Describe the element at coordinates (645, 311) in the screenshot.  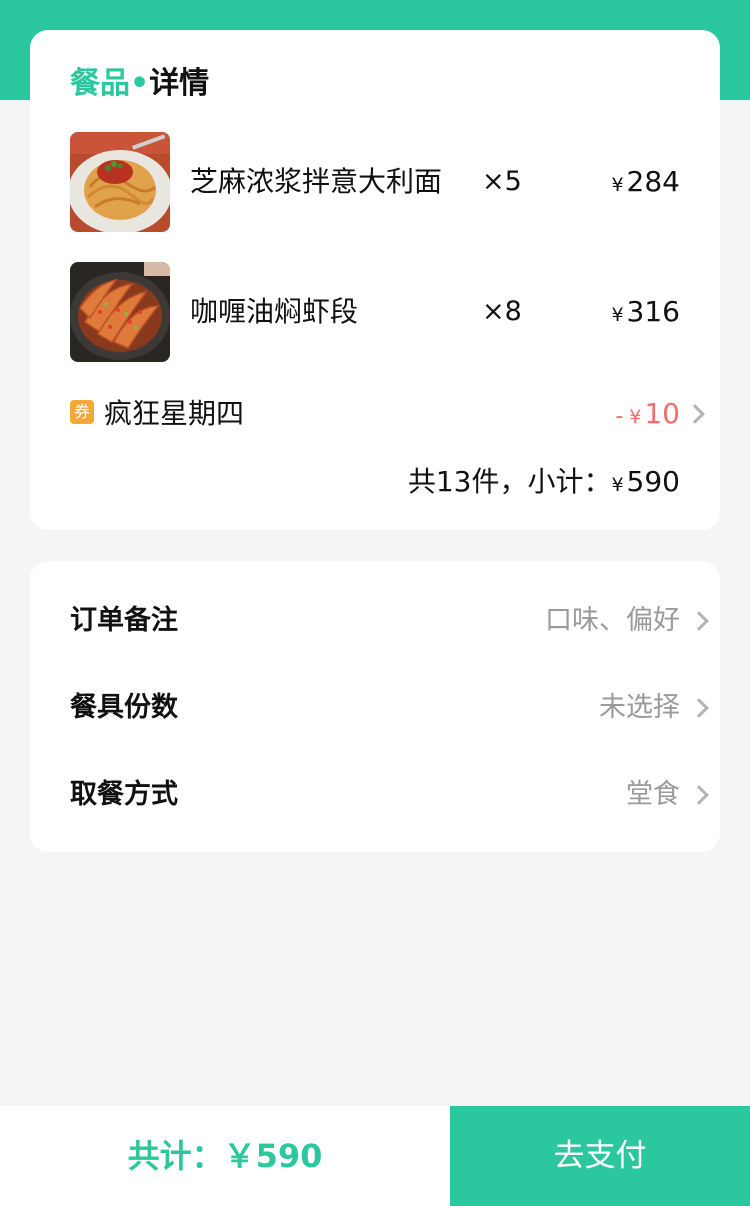
I see `item-price: ¥316` at that location.